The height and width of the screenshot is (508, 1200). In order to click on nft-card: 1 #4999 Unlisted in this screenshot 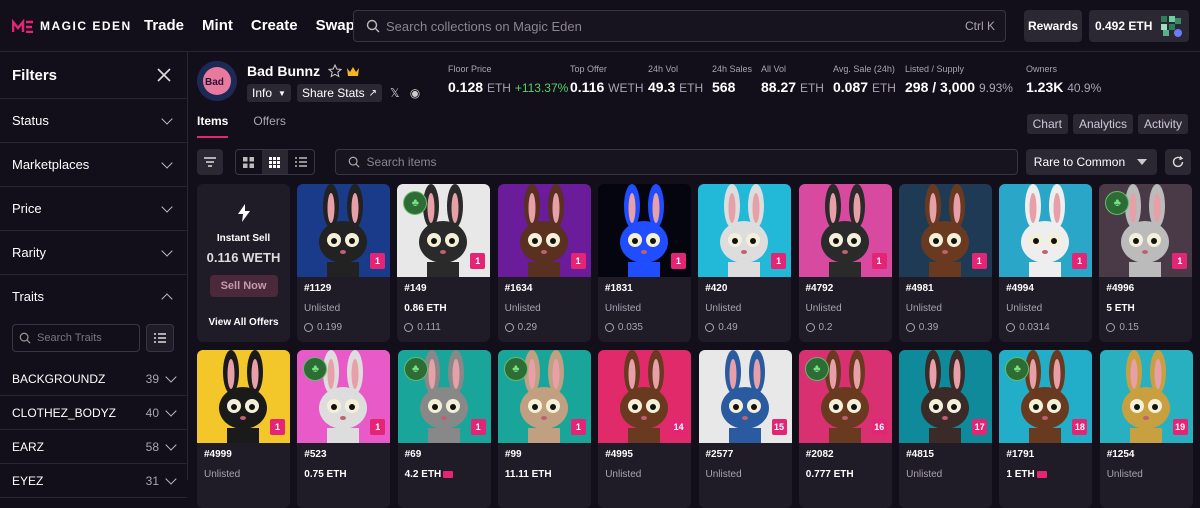, I will do `click(243, 429)`.